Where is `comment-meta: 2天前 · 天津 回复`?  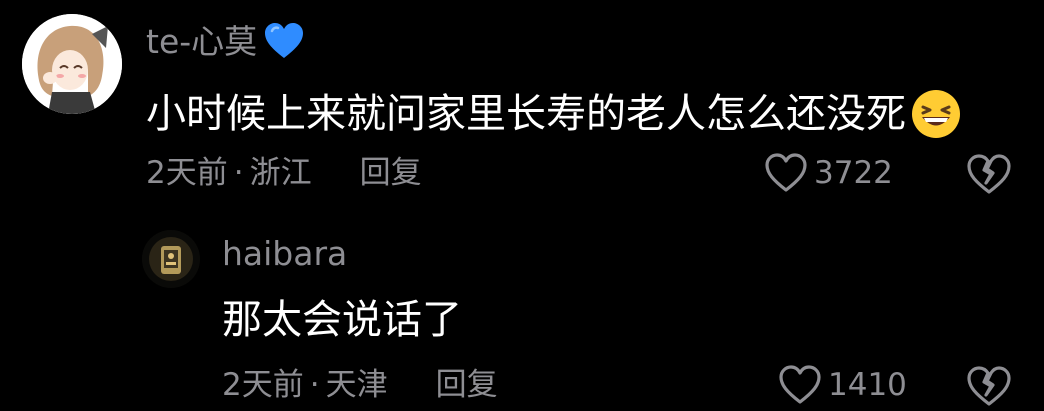
comment-meta: 2天前 · 天津 回复 is located at coordinates (360, 385).